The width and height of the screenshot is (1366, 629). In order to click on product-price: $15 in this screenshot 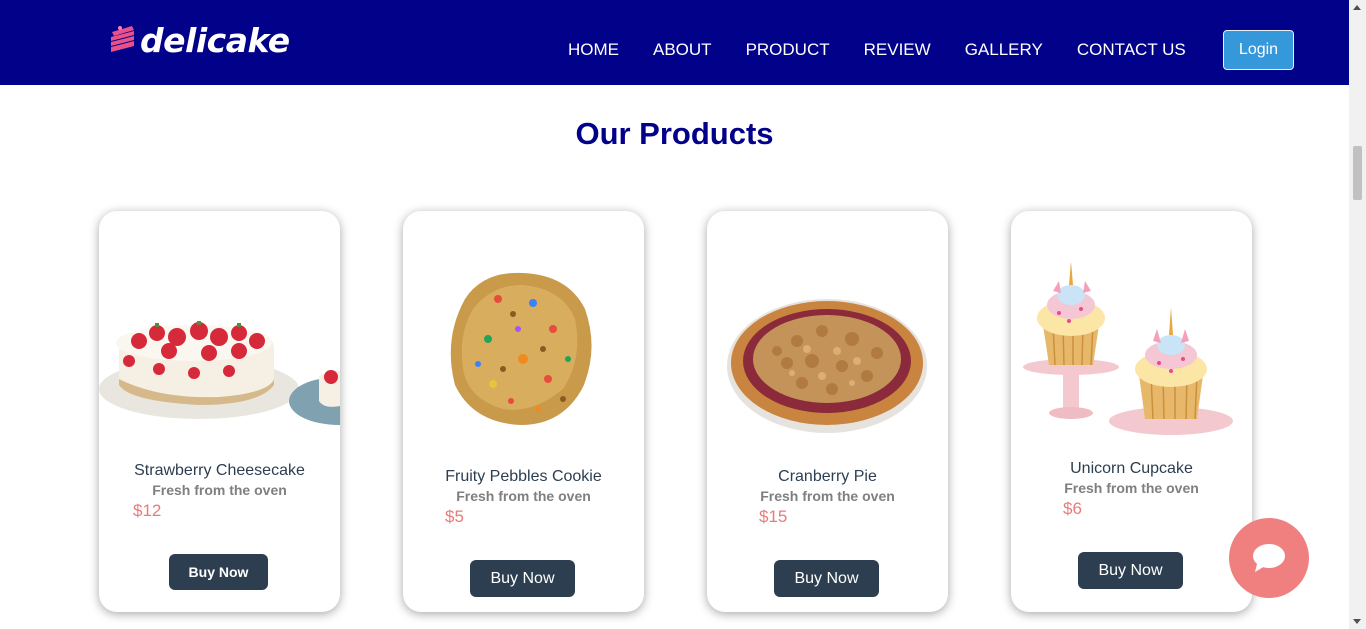, I will do `click(773, 516)`.